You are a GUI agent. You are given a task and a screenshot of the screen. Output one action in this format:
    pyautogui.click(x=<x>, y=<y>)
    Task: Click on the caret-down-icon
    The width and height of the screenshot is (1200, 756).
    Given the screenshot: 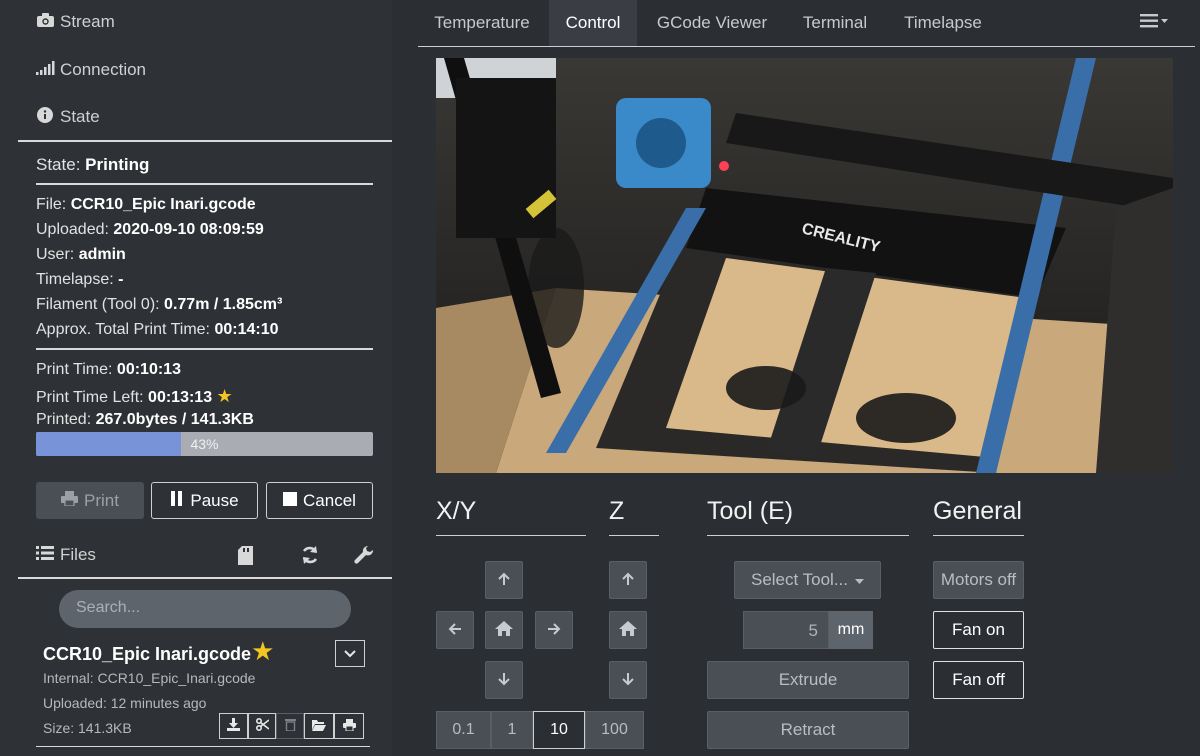 What is the action you would take?
    pyautogui.click(x=860, y=580)
    